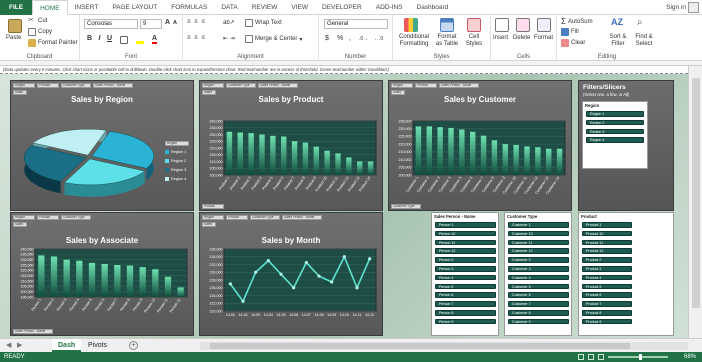 This screenshot has width=702, height=362. I want to click on indent-buttons: ⇤ ⇥, so click(229, 38).